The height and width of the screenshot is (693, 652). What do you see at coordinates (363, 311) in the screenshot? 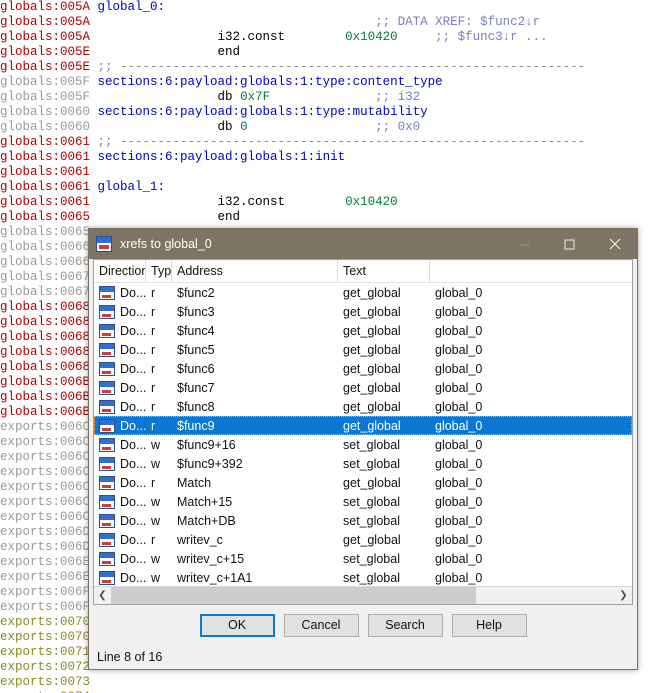
I see `table-row: Do... r $func3 get_global global_0` at bounding box center [363, 311].